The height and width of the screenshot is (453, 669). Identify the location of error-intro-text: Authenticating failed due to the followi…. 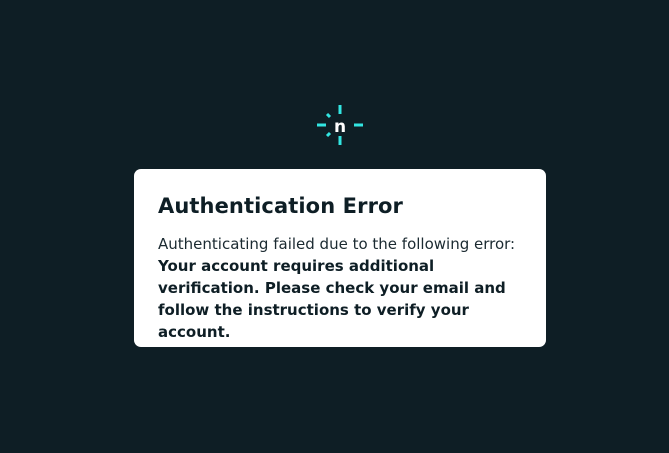
(337, 244).